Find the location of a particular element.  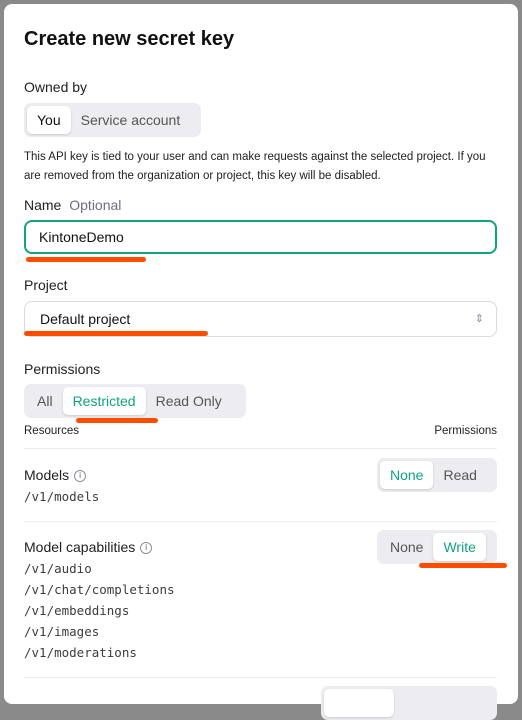

endpoint-path: /v1/moderations is located at coordinates (80, 652).